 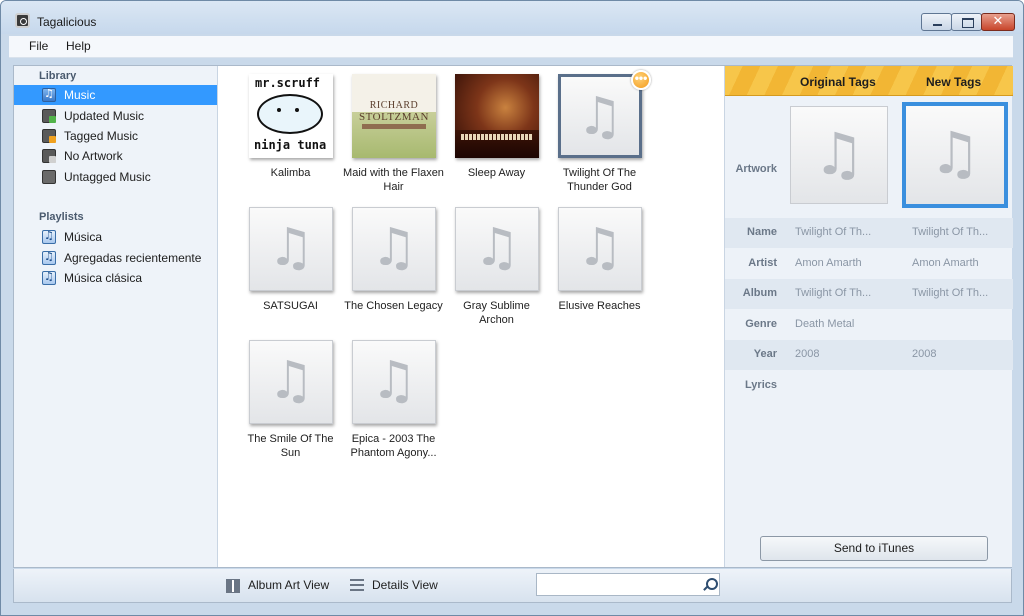 I want to click on tag-original-value: 2008, so click(x=807, y=354).